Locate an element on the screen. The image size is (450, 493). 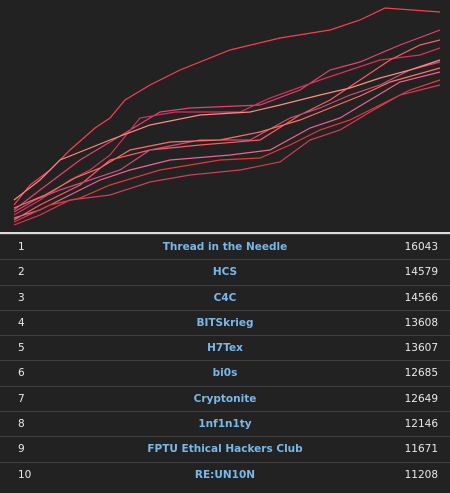
team-link: HCS is located at coordinates (225, 272).